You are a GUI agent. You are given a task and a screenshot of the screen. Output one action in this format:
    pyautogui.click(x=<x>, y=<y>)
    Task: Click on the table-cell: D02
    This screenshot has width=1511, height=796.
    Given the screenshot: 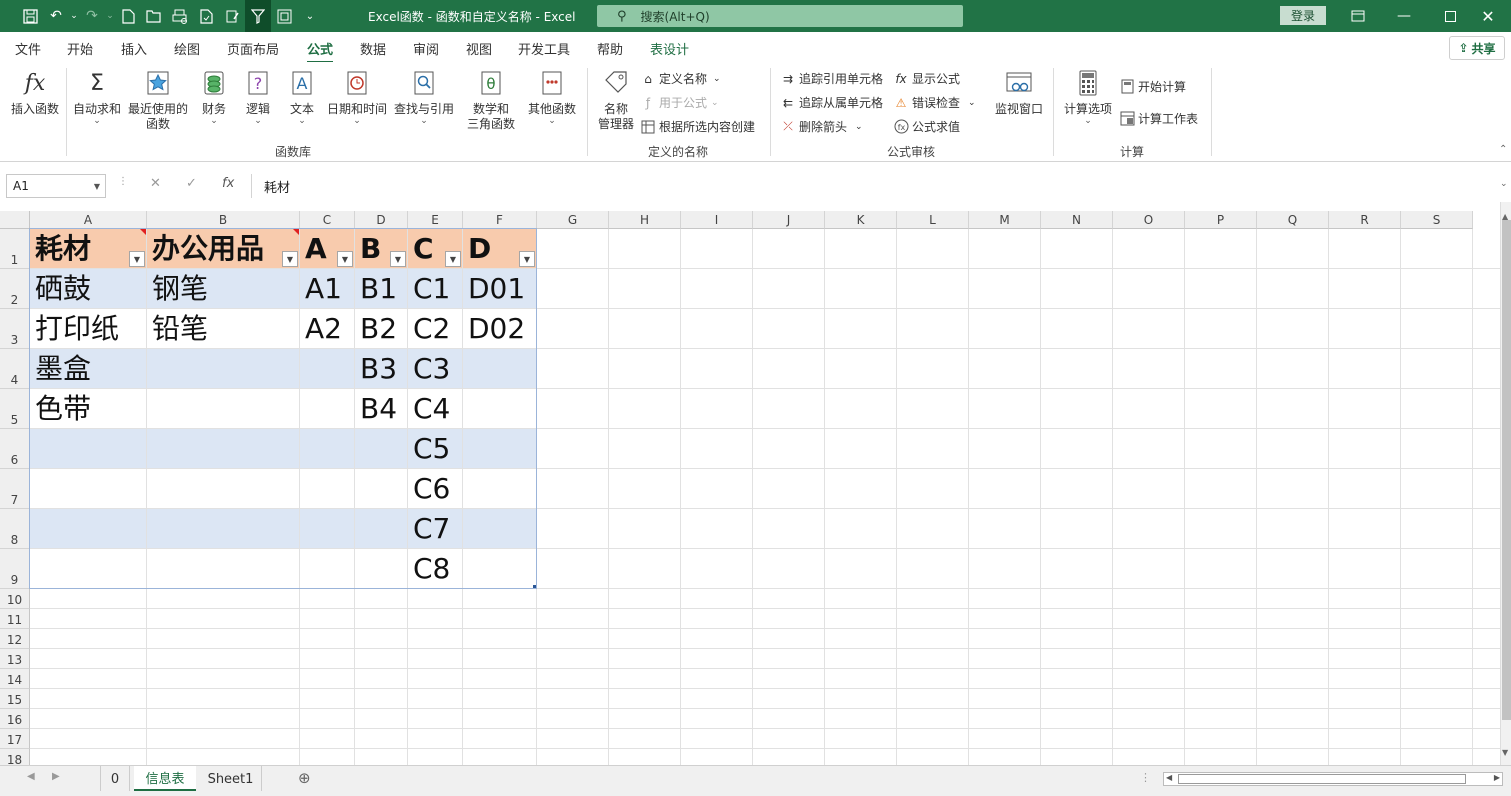 What is the action you would take?
    pyautogui.click(x=500, y=329)
    